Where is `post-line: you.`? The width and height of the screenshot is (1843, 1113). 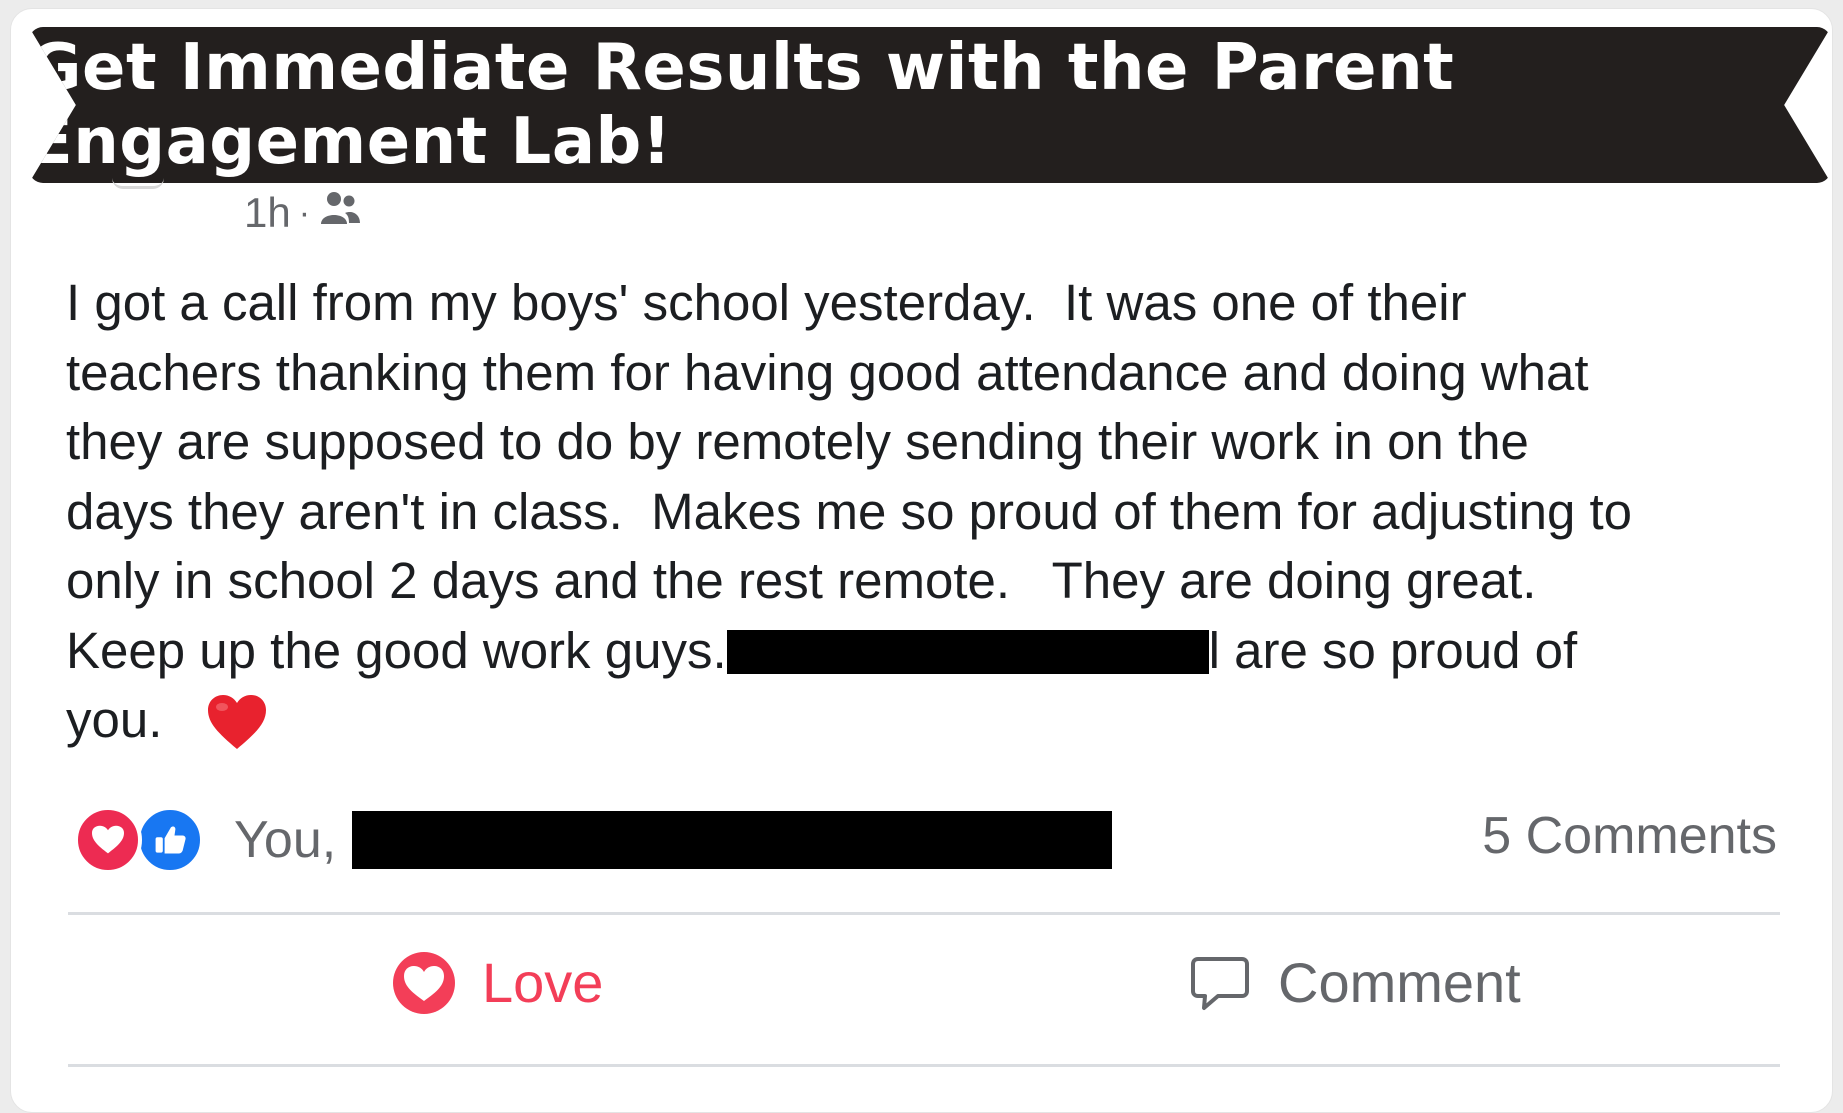 post-line: you. is located at coordinates (926, 720).